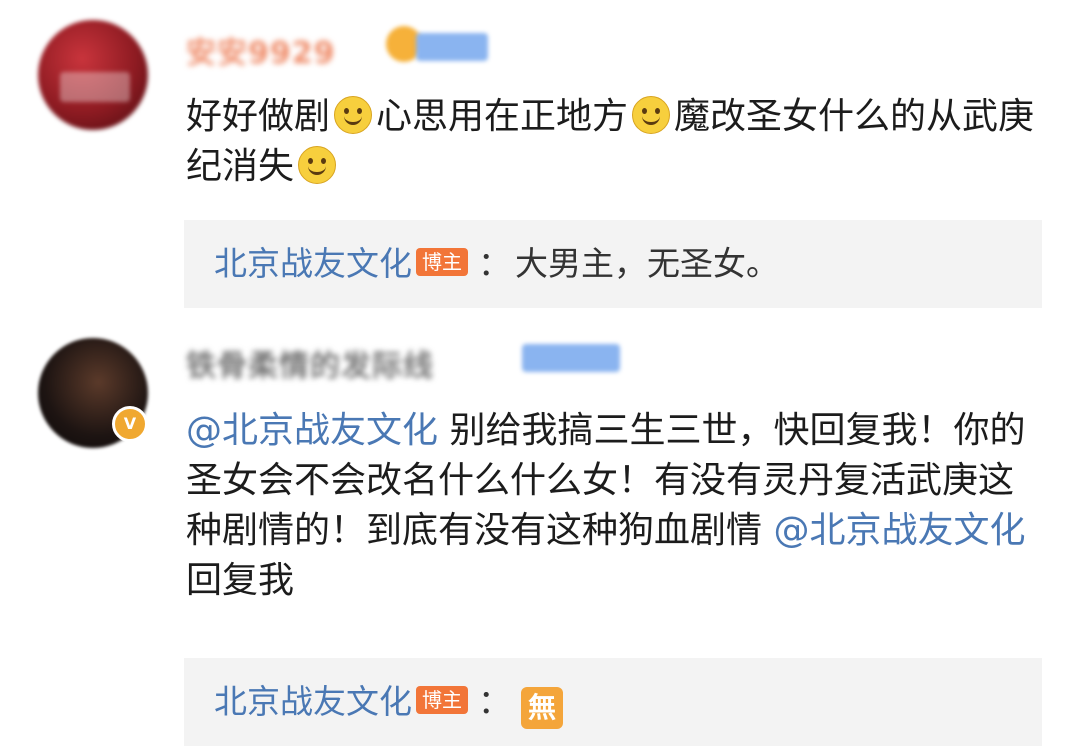 The image size is (1080, 749). I want to click on wu-sticker-icon: 無, so click(542, 708).